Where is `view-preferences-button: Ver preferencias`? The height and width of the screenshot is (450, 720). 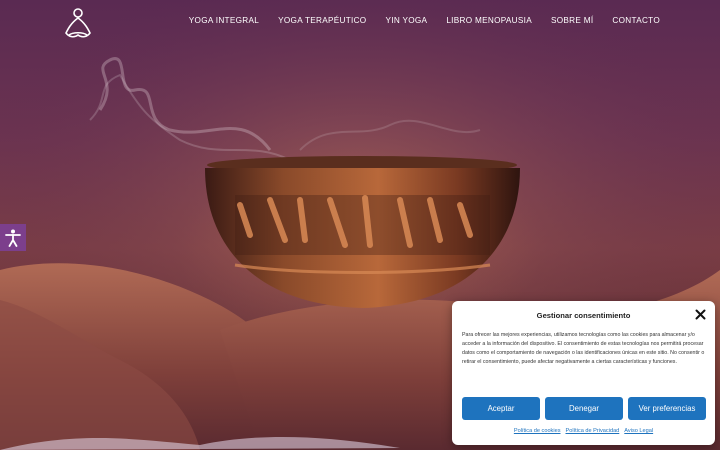
view-preferences-button: Ver preferencias is located at coordinates (667, 408).